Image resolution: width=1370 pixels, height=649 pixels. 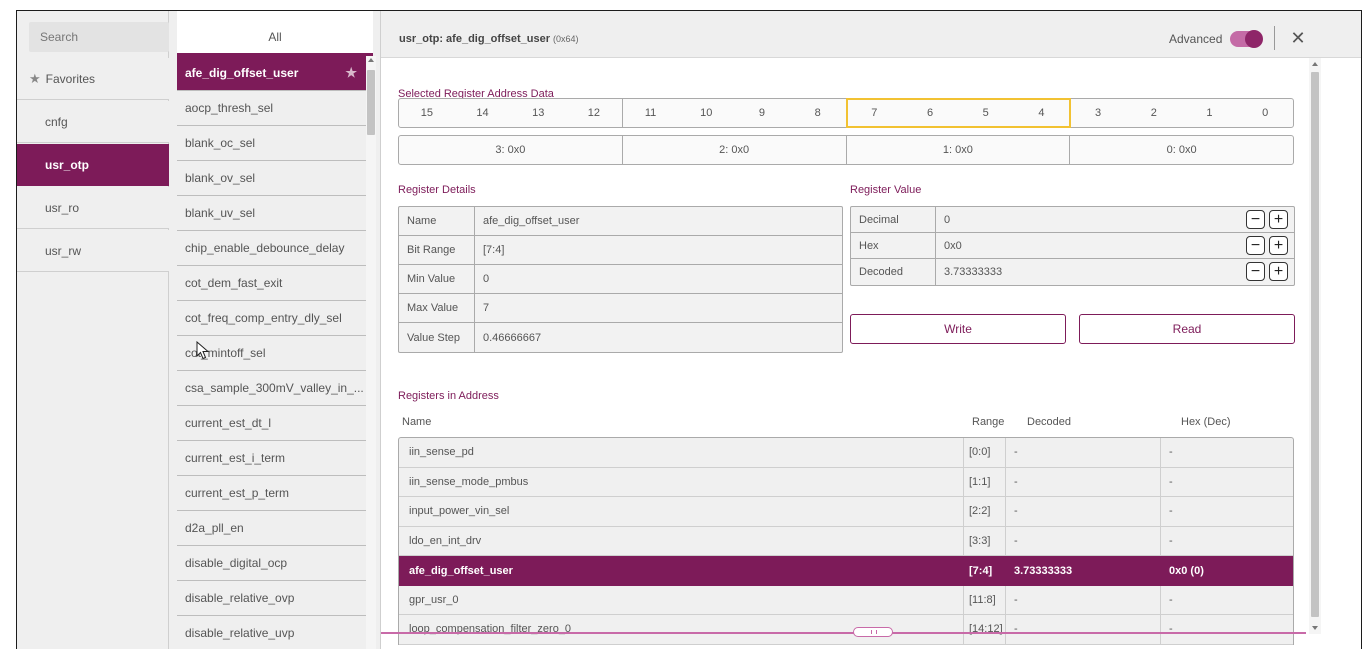 What do you see at coordinates (1254, 39) in the screenshot?
I see `toggle-knob` at bounding box center [1254, 39].